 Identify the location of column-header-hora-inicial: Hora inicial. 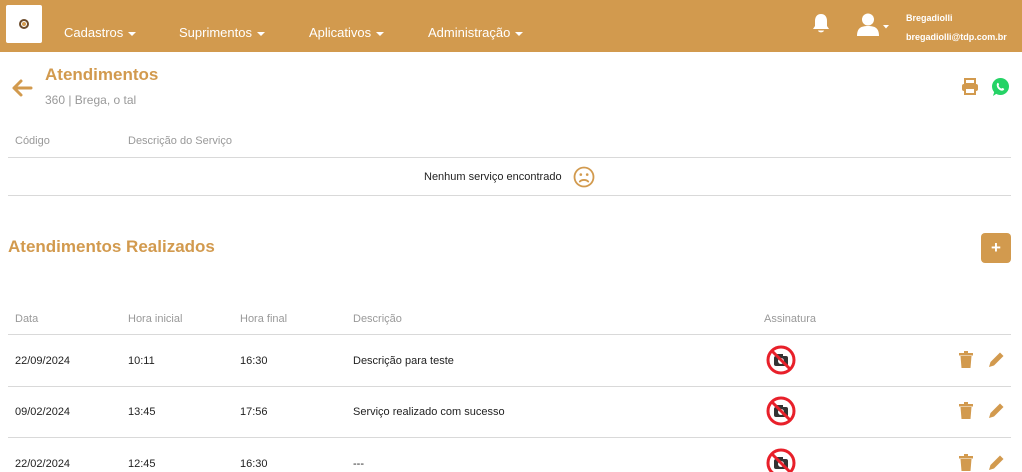
(155, 319).